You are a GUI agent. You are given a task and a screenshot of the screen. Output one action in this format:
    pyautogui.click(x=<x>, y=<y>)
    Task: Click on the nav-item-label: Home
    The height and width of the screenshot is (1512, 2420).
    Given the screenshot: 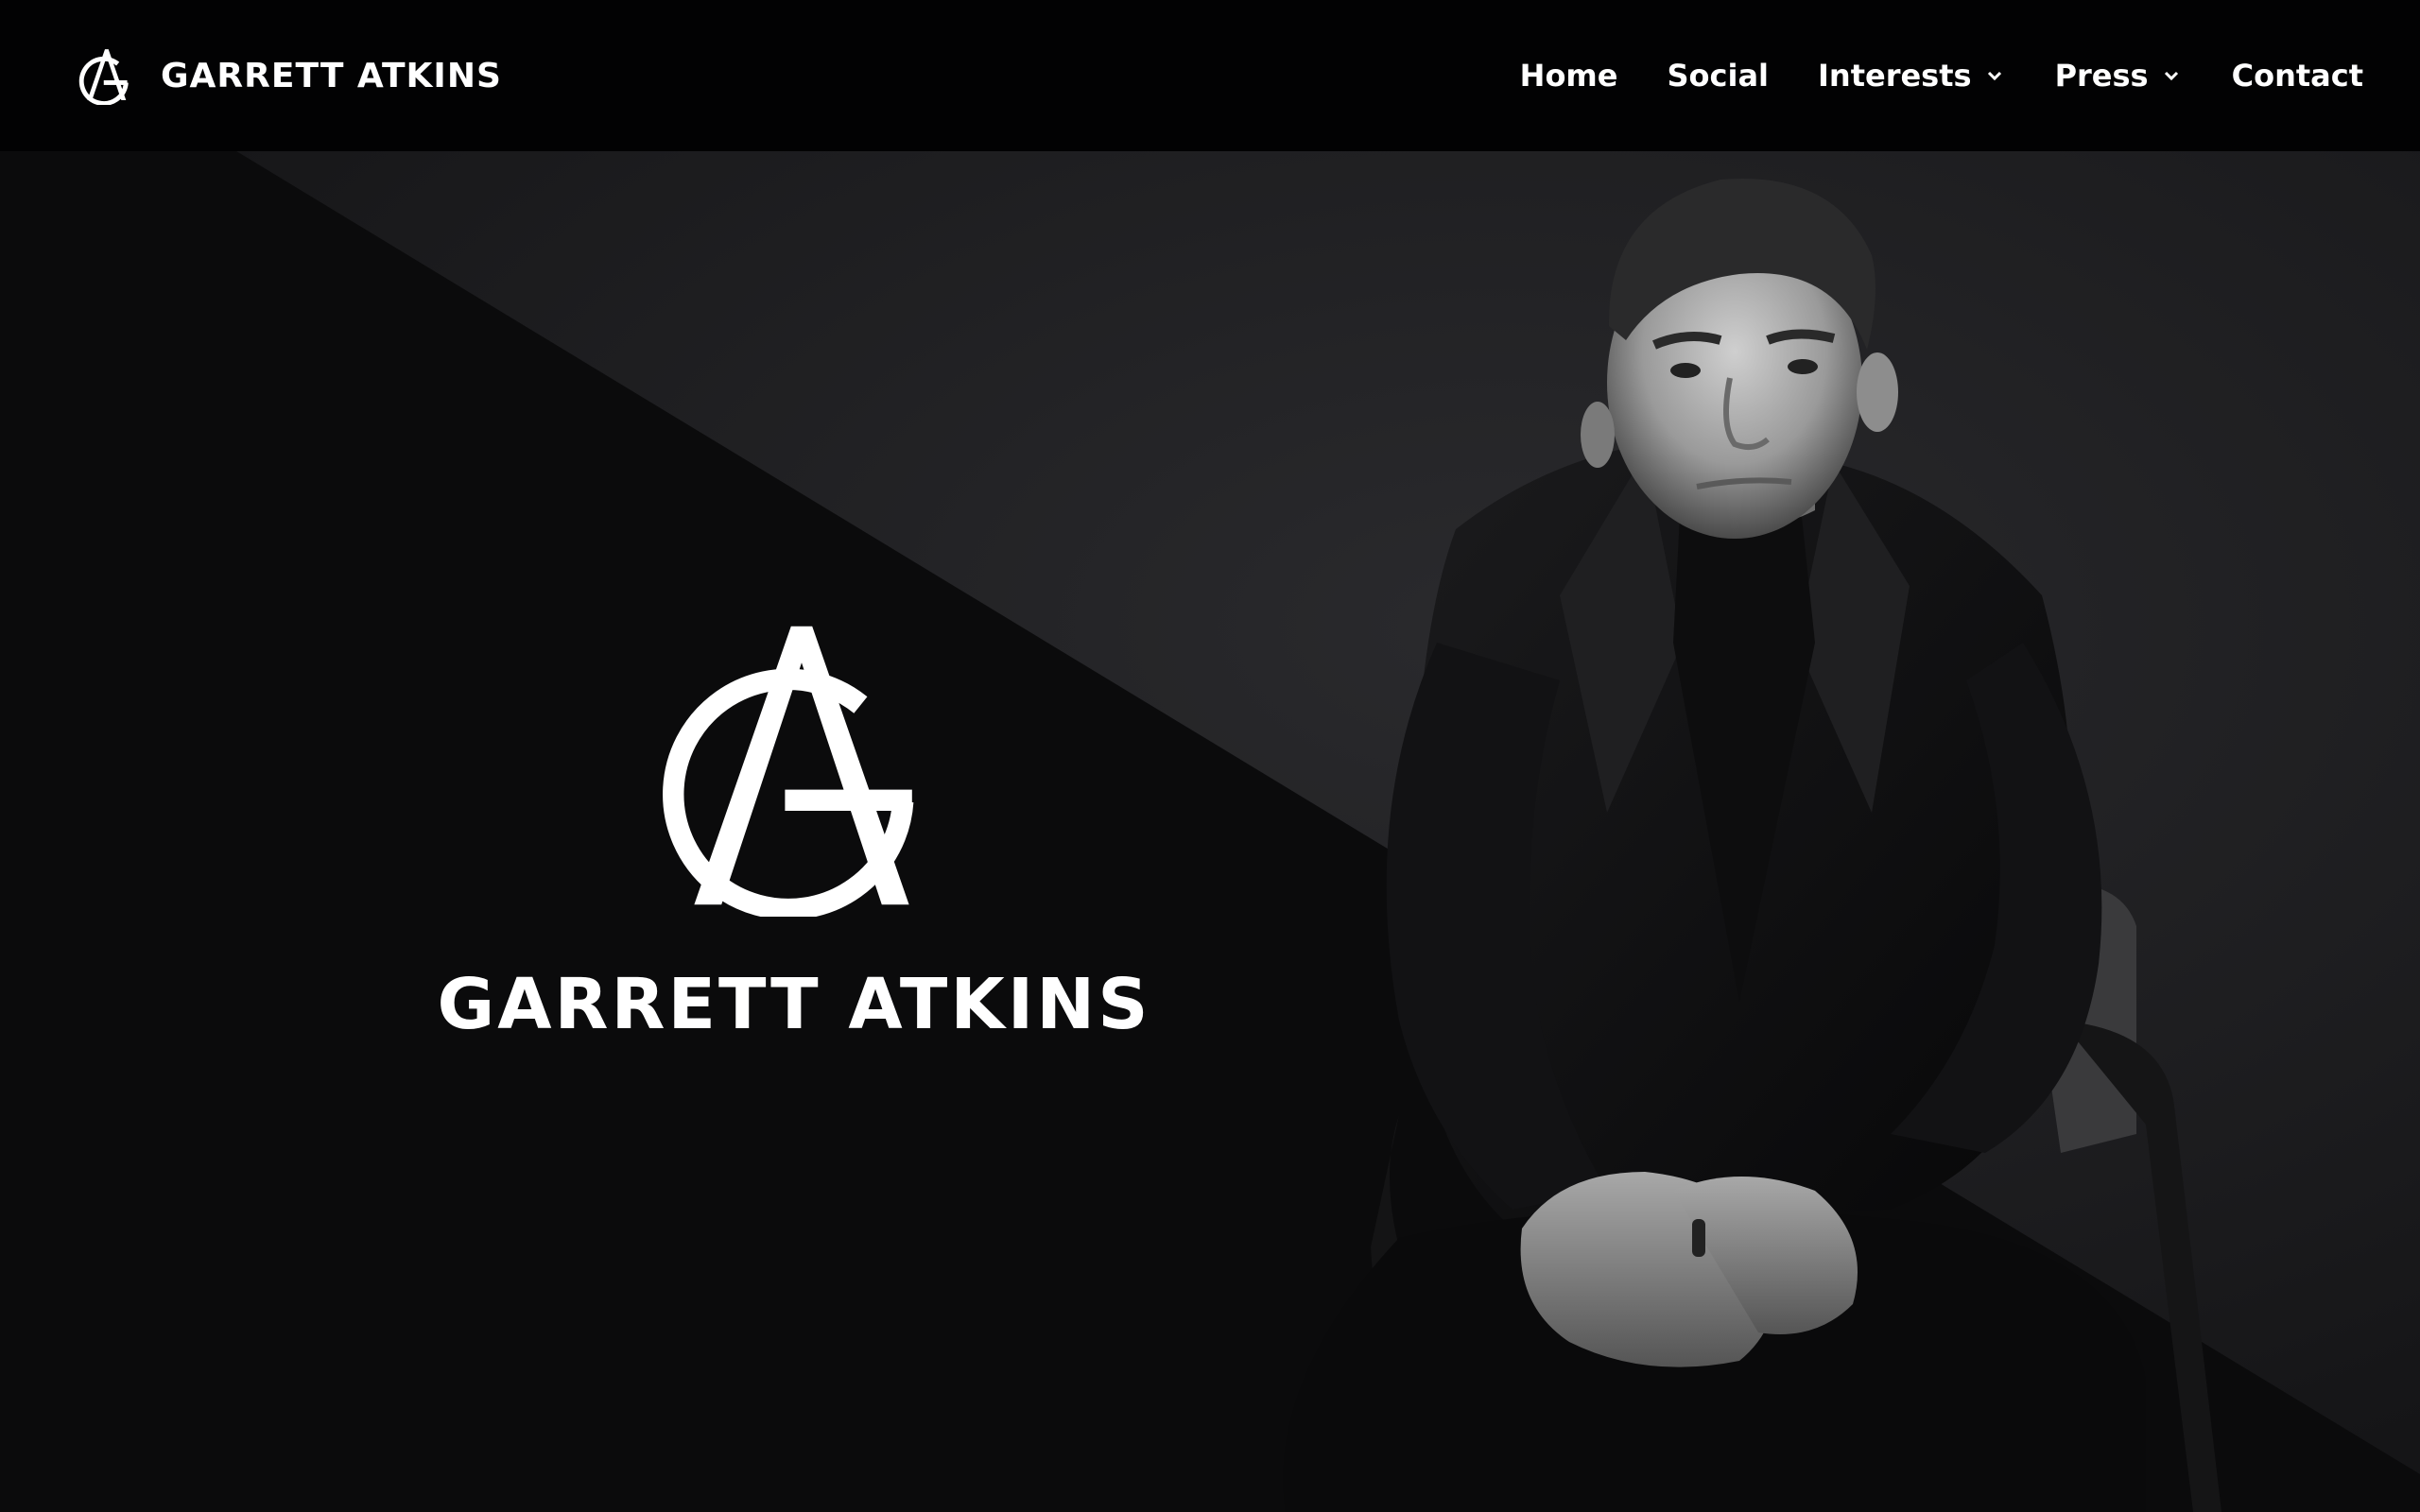 What is the action you would take?
    pyautogui.click(x=1568, y=76)
    